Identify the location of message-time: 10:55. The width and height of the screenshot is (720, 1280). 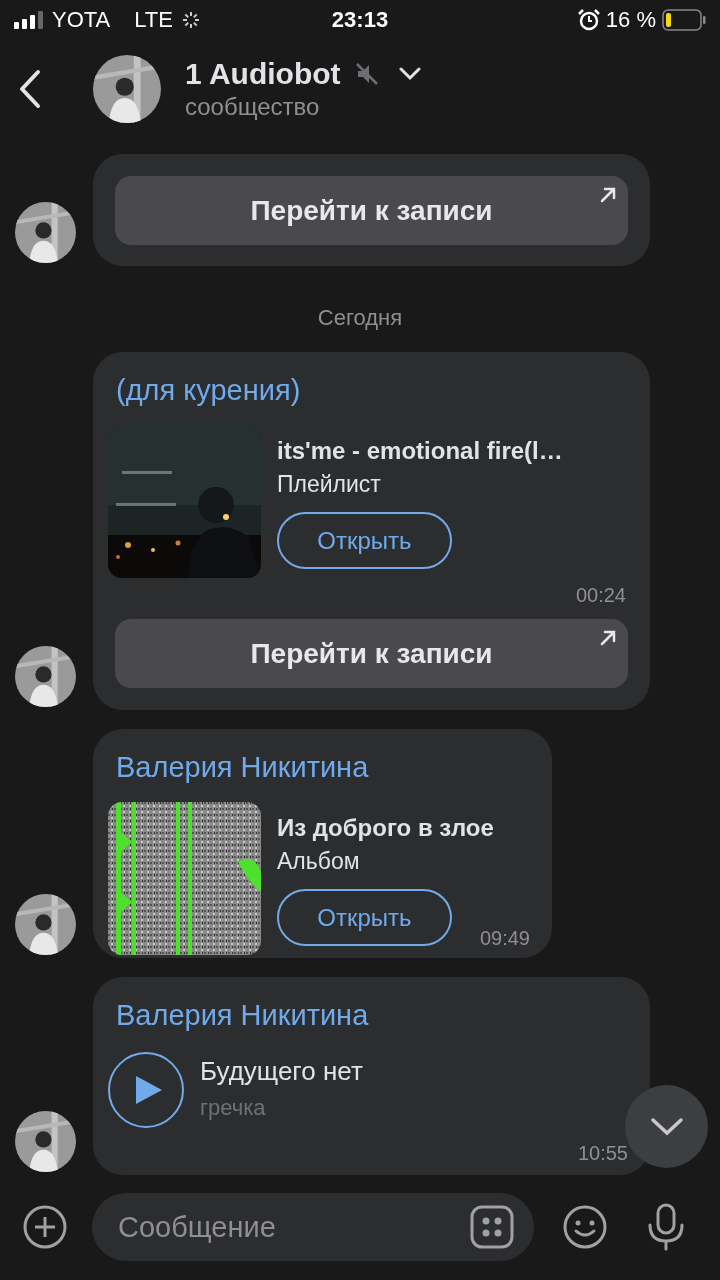
(602, 1153).